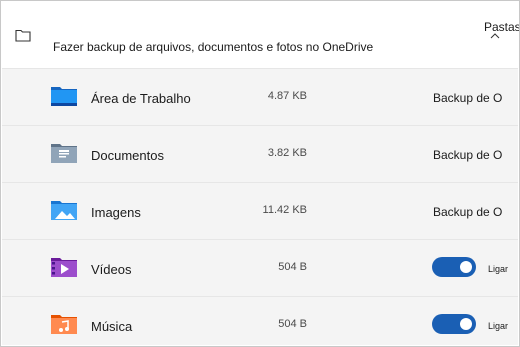 This screenshot has height=347, width=520. I want to click on documents-folder-icon, so click(64, 153).